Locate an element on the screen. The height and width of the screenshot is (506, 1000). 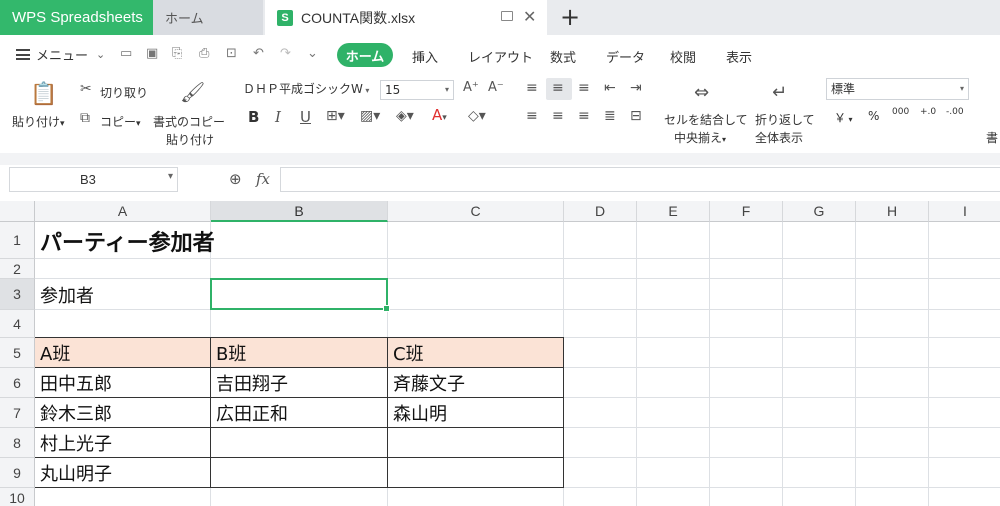
select-all-corner is located at coordinates (17, 211).